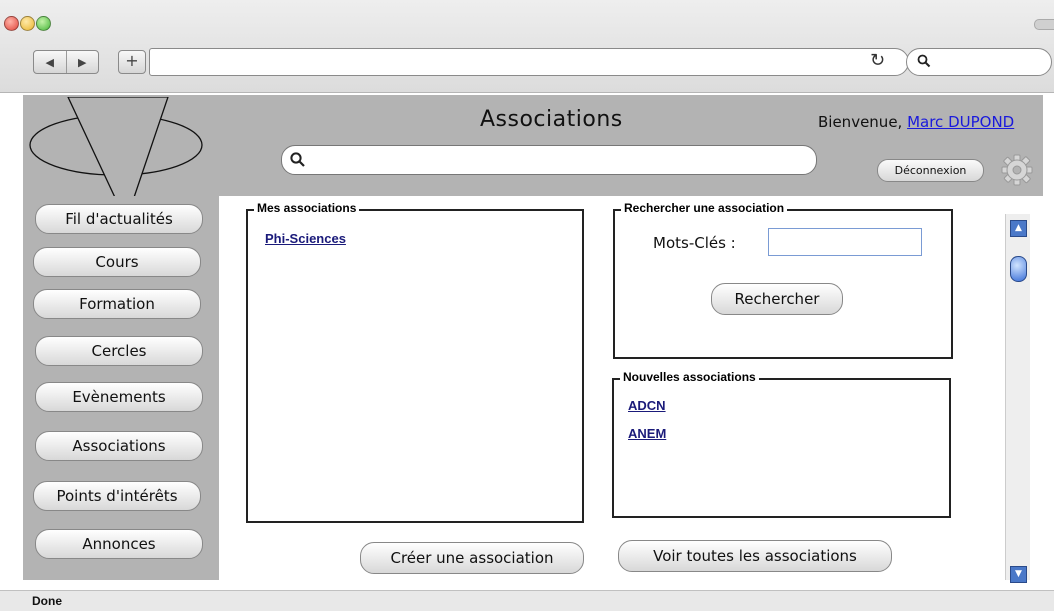 The width and height of the screenshot is (1054, 611). What do you see at coordinates (11, 23) in the screenshot?
I see `close-window-button` at bounding box center [11, 23].